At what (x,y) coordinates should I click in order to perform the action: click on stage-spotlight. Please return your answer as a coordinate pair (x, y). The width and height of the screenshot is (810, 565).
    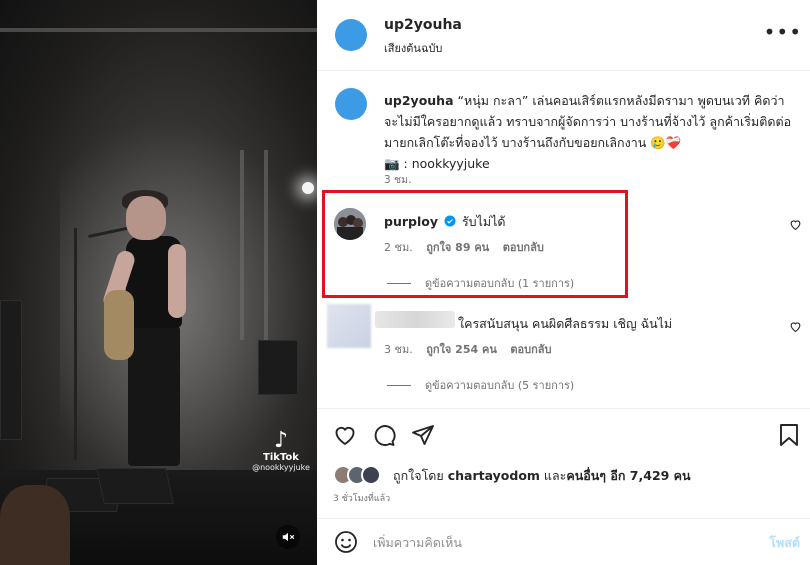
    Looking at the image, I should click on (308, 188).